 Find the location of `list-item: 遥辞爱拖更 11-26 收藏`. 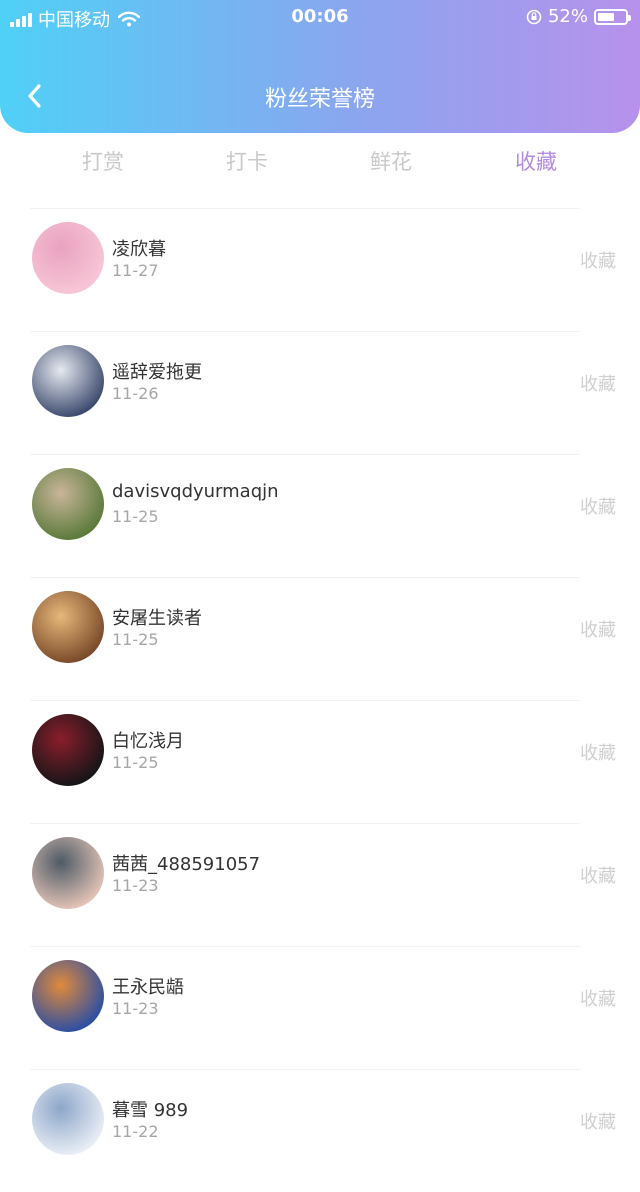

list-item: 遥辞爱拖更 11-26 收藏 is located at coordinates (323, 392).